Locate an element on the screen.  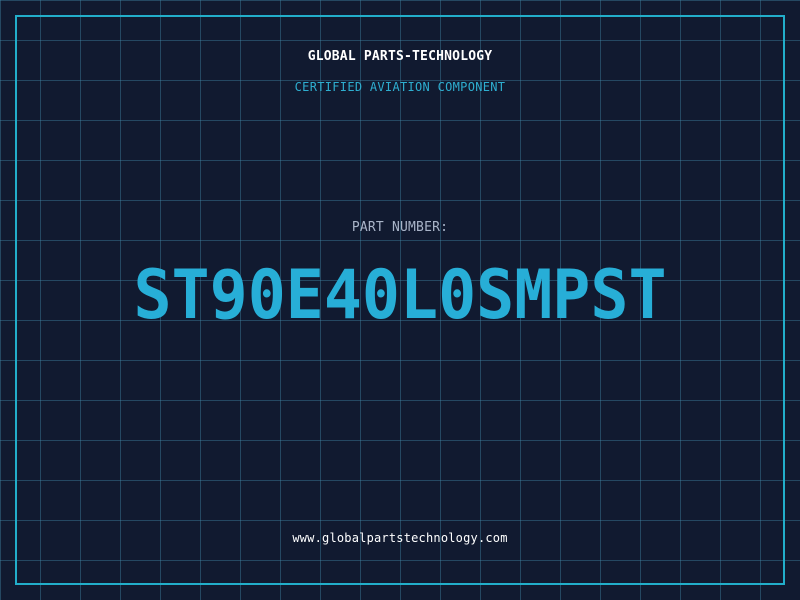
company-name: GLOBAL PARTS-TECHNOLOGY is located at coordinates (400, 56).